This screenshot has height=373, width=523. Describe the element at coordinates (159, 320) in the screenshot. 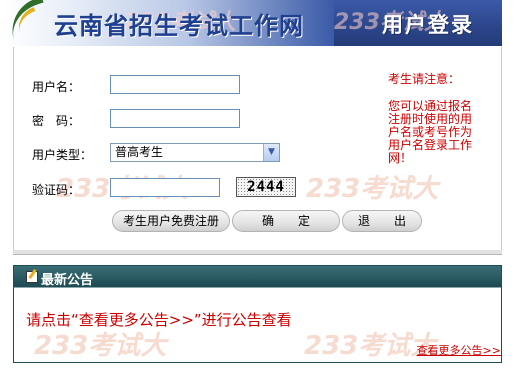

I see `announcement-message: 请点击“查看更多公告>>”进行公告查看` at that location.